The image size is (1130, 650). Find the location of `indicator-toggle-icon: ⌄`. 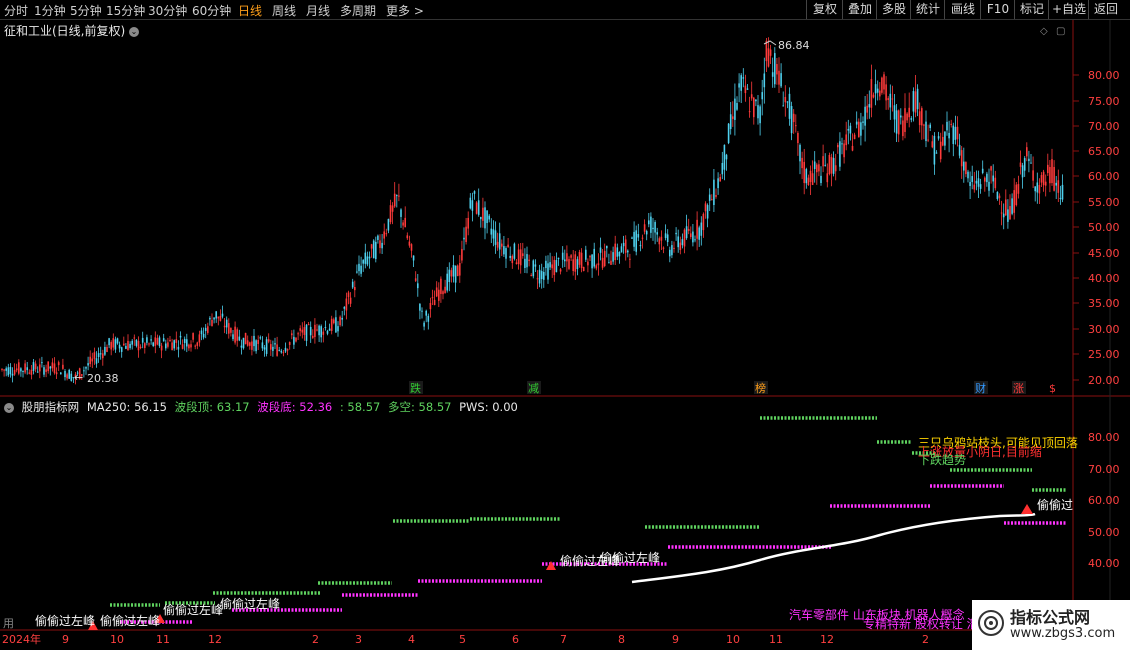

indicator-toggle-icon: ⌄ is located at coordinates (9, 407).